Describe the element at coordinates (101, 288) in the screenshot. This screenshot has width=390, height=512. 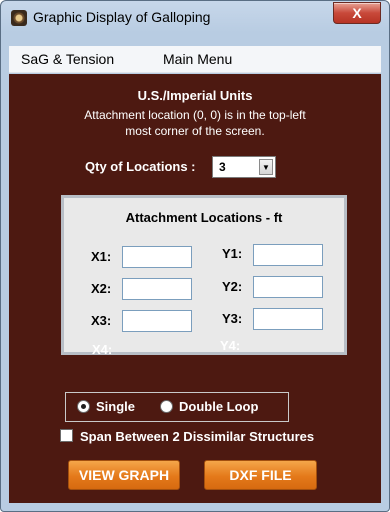
I see `x2-label: X2:` at that location.